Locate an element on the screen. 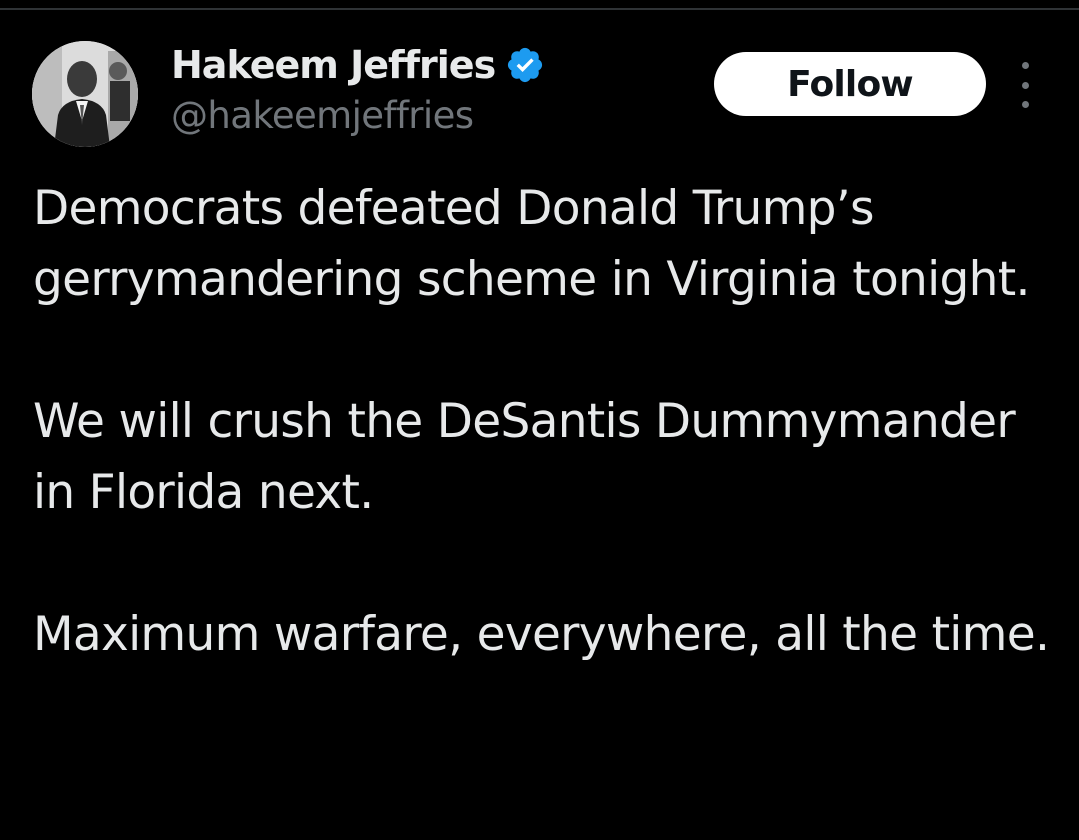 The height and width of the screenshot is (840, 1079). avatar-photo is located at coordinates (85, 94).